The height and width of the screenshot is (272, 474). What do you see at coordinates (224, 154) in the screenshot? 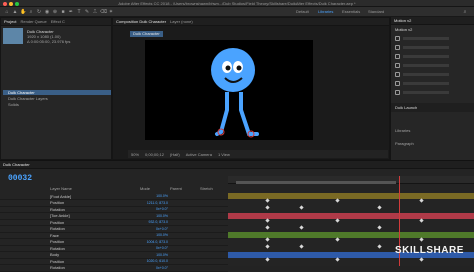
I see `view-layout-dropdown: 1 View` at bounding box center [224, 154].